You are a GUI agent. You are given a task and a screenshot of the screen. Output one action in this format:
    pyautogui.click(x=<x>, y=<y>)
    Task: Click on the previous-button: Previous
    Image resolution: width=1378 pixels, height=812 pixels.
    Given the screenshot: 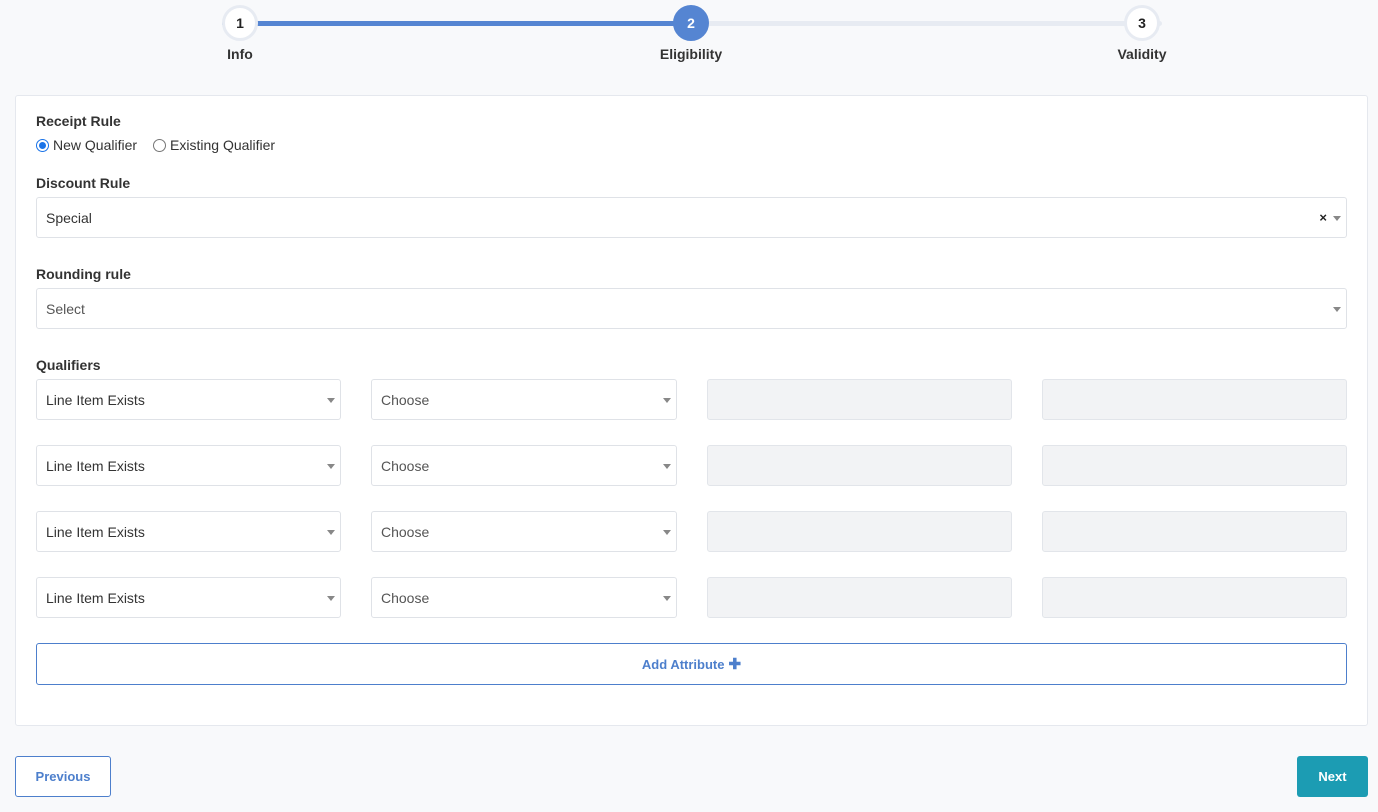 What is the action you would take?
    pyautogui.click(x=63, y=776)
    